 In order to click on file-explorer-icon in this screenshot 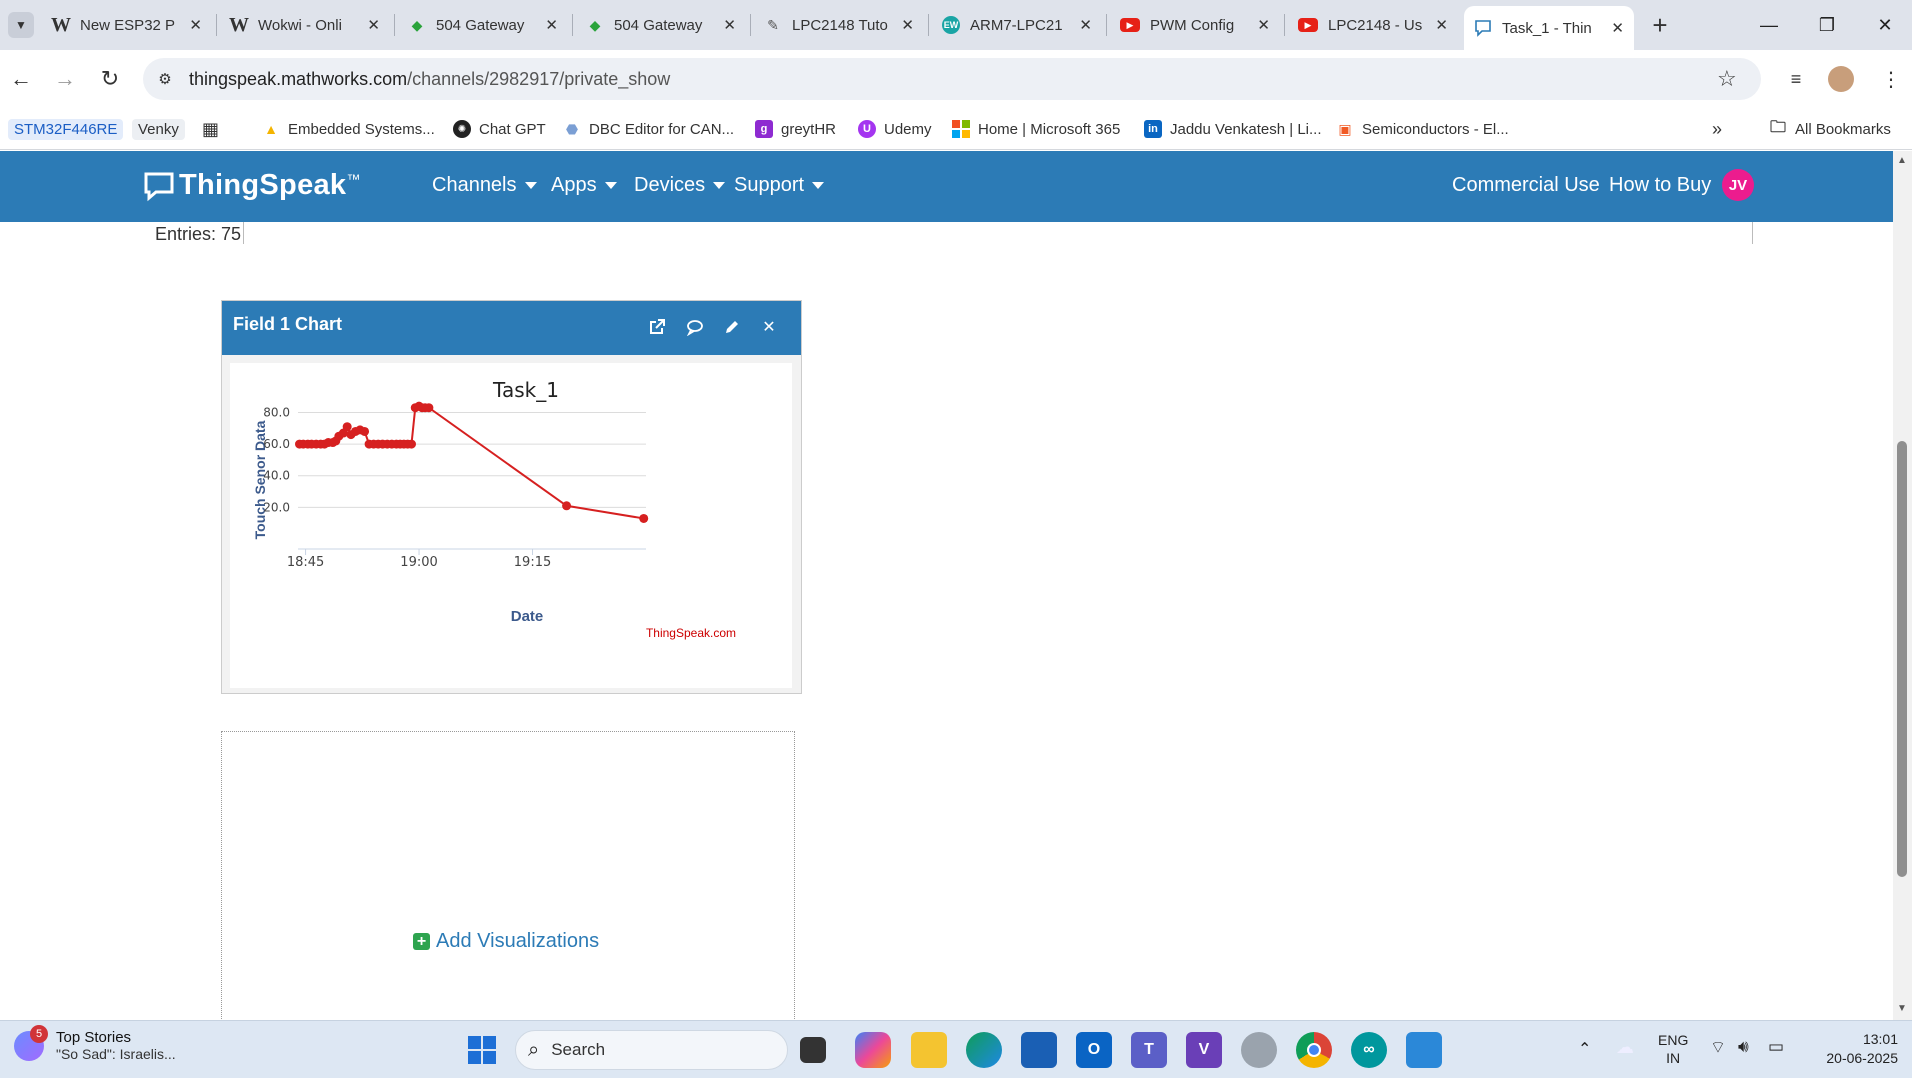, I will do `click(929, 1050)`.